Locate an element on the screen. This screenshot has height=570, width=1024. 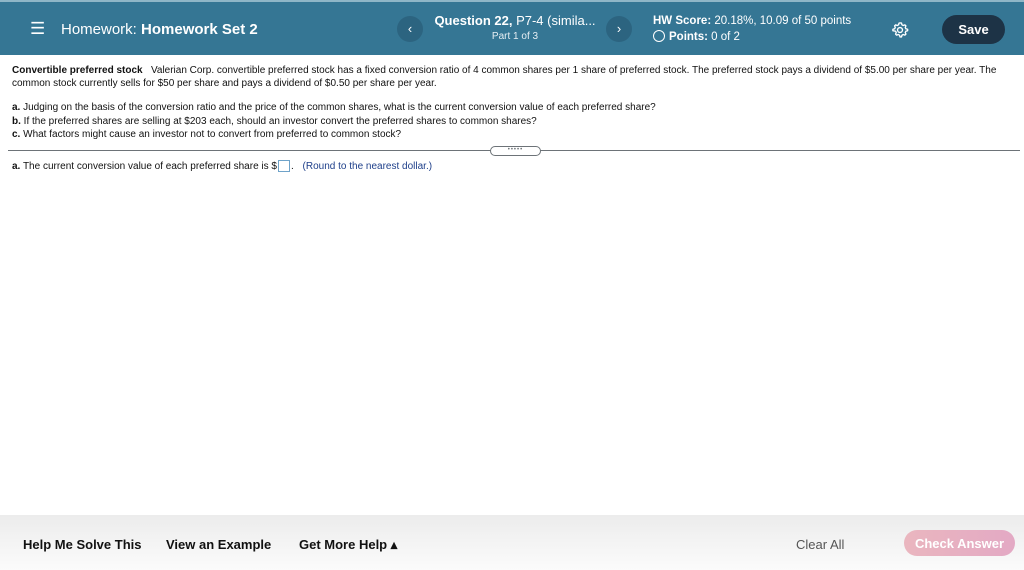
hw-score-value: 20.18%, 10.09 of 50 points is located at coordinates (781, 21).